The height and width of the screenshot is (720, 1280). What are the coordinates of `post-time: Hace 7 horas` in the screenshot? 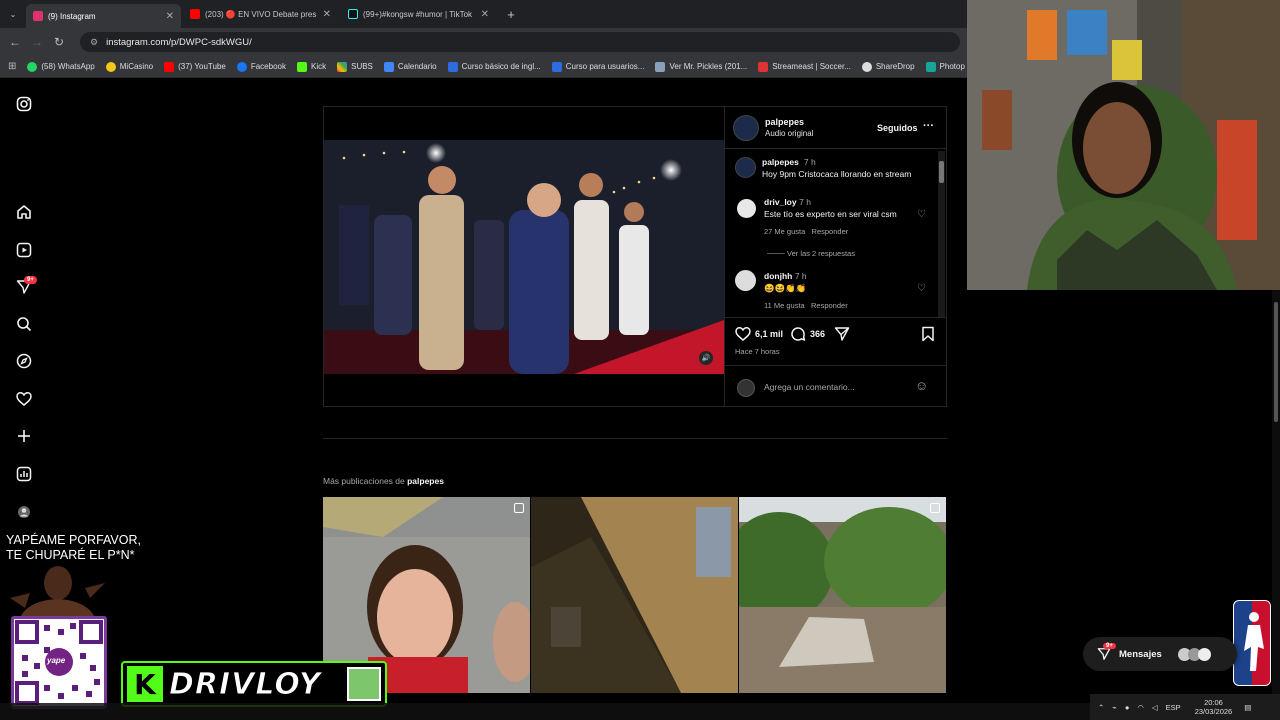 It's located at (757, 351).